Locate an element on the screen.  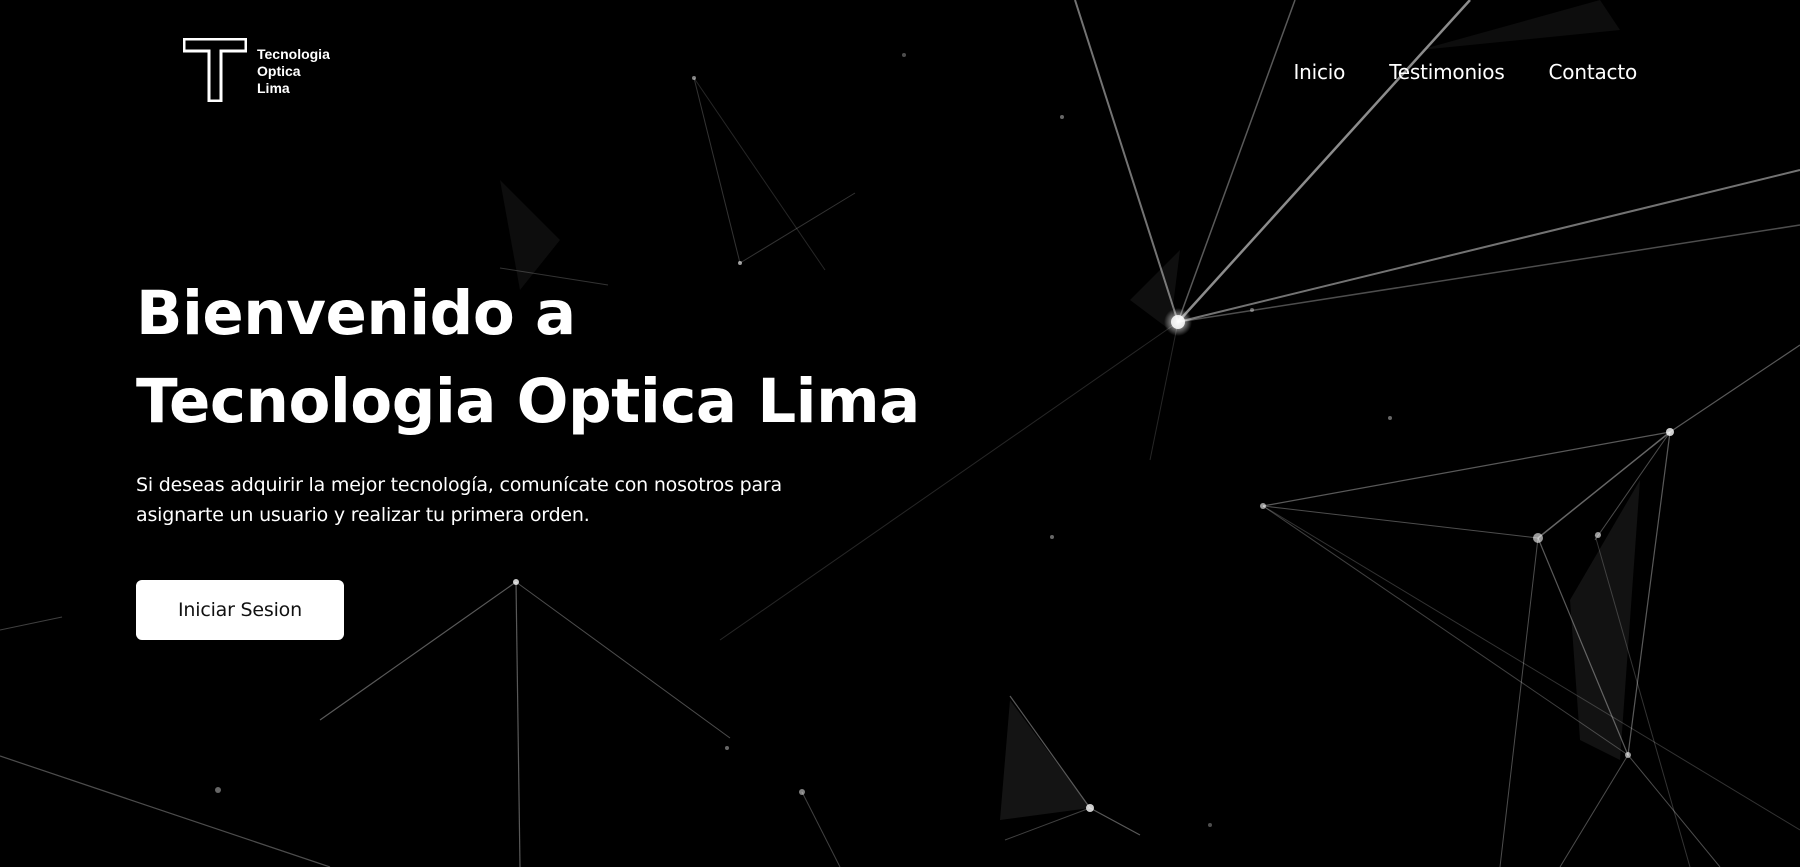
nav-link-inicio: Inicio is located at coordinates (1319, 72).